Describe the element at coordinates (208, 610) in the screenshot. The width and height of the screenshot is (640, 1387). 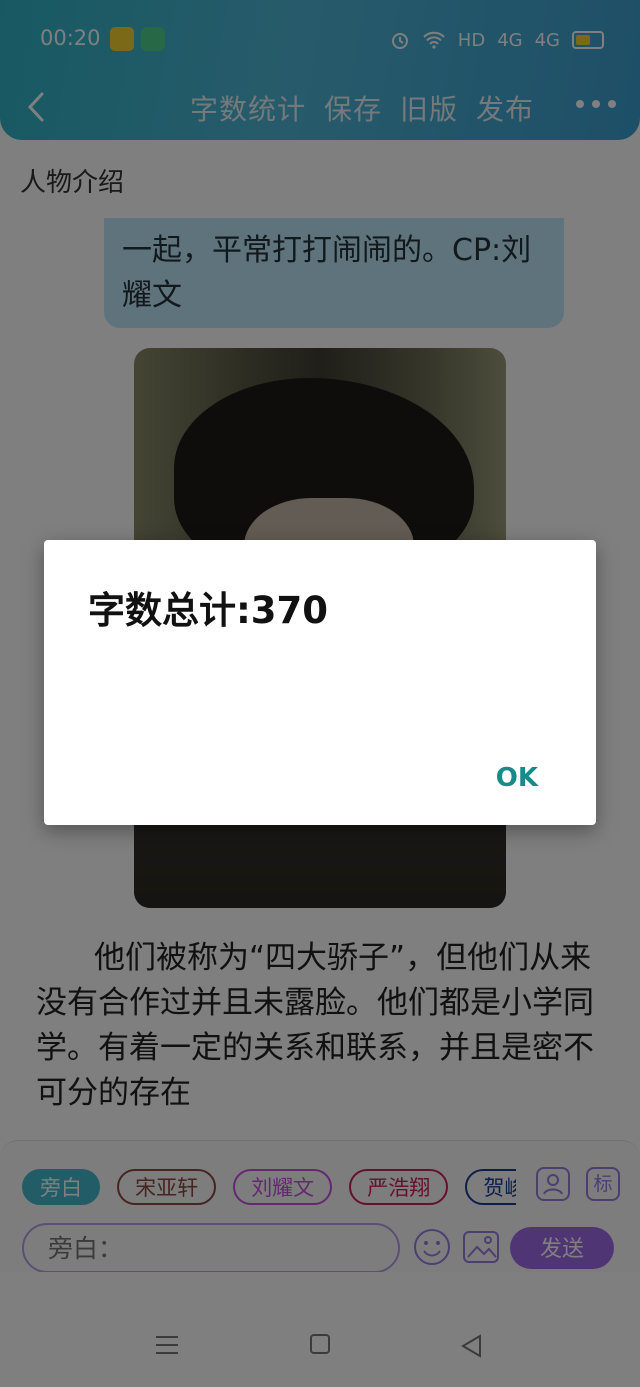
I see `dialog-message: 字数总计:370` at that location.